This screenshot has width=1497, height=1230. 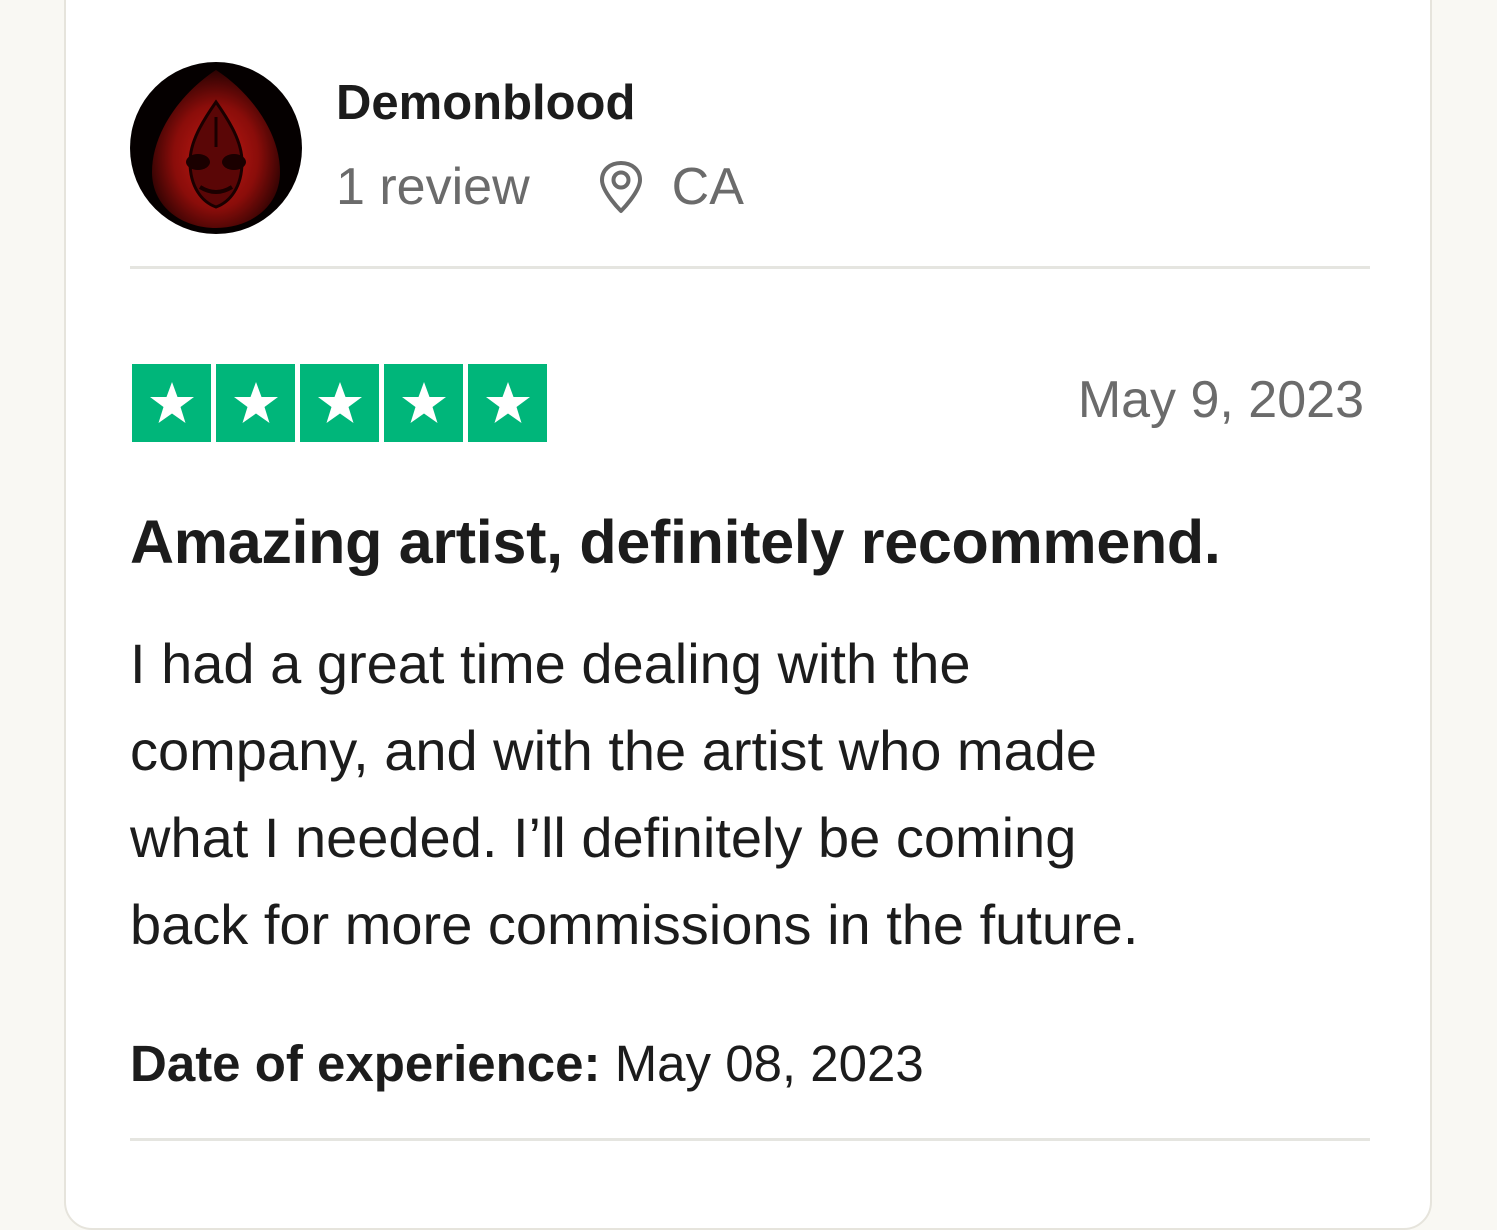 I want to click on review-body-line: what I needed. I’ll definitely be coming, so click(x=603, y=837).